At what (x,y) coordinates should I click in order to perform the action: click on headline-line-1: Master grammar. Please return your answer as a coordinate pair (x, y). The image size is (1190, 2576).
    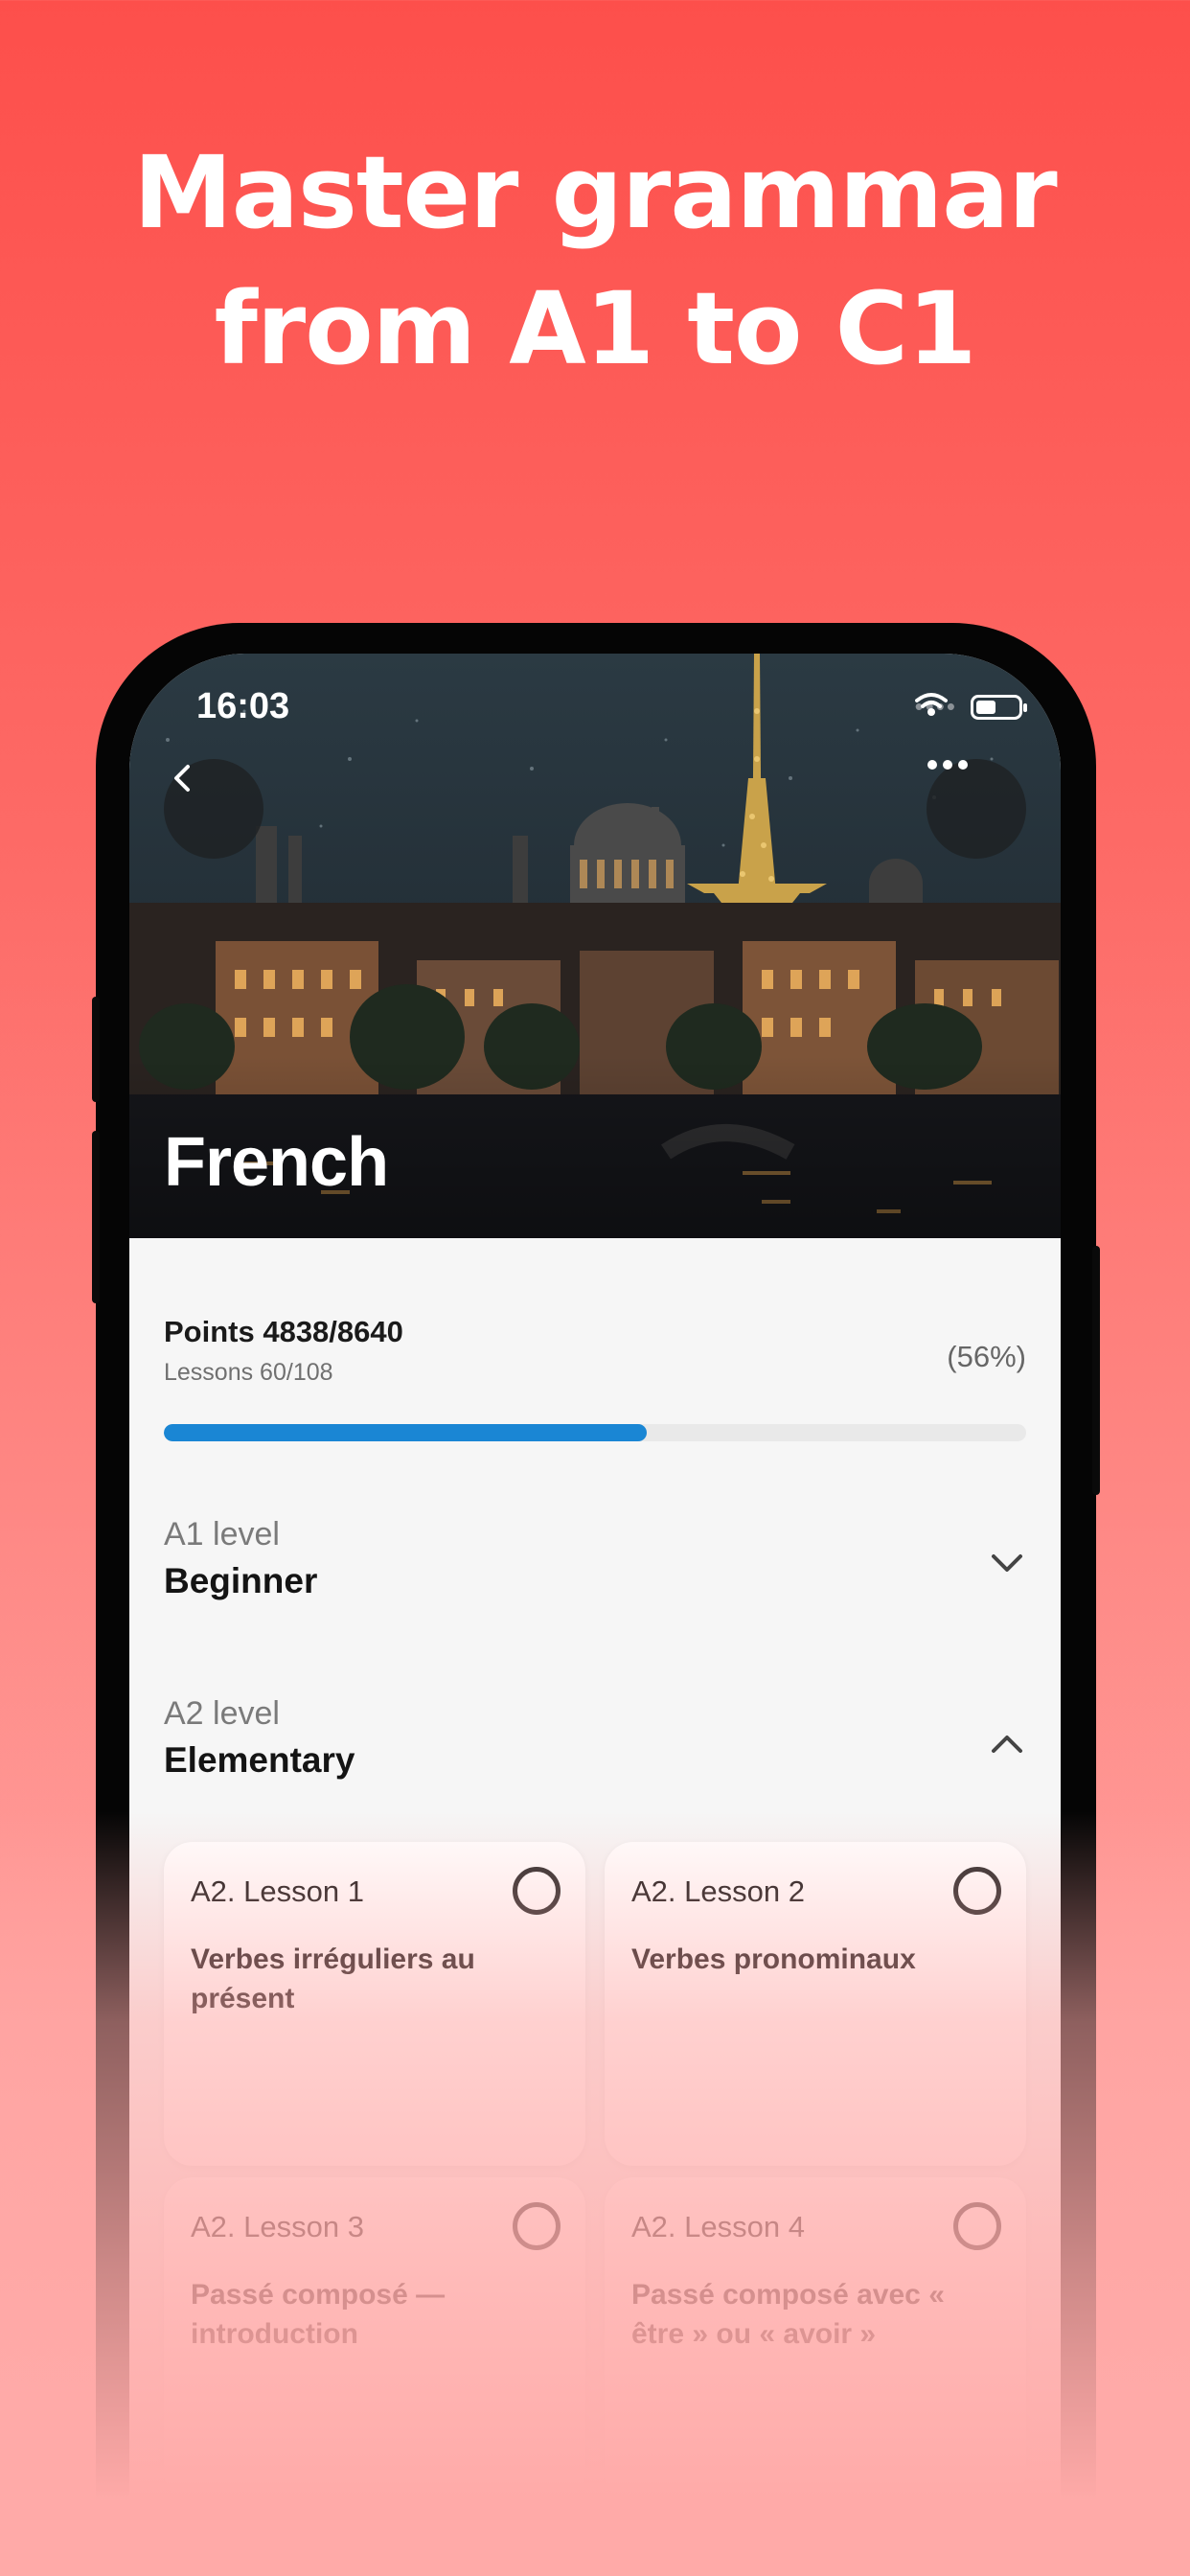
    Looking at the image, I should click on (595, 193).